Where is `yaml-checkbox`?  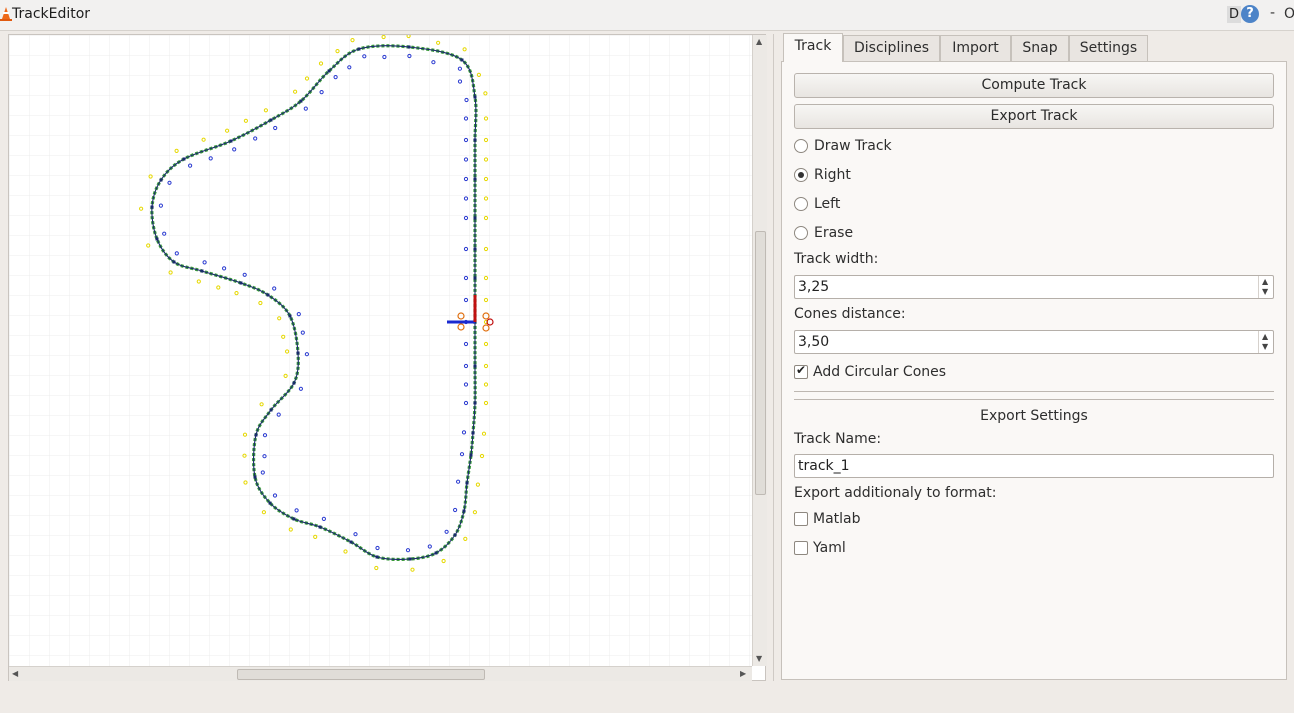 yaml-checkbox is located at coordinates (801, 548).